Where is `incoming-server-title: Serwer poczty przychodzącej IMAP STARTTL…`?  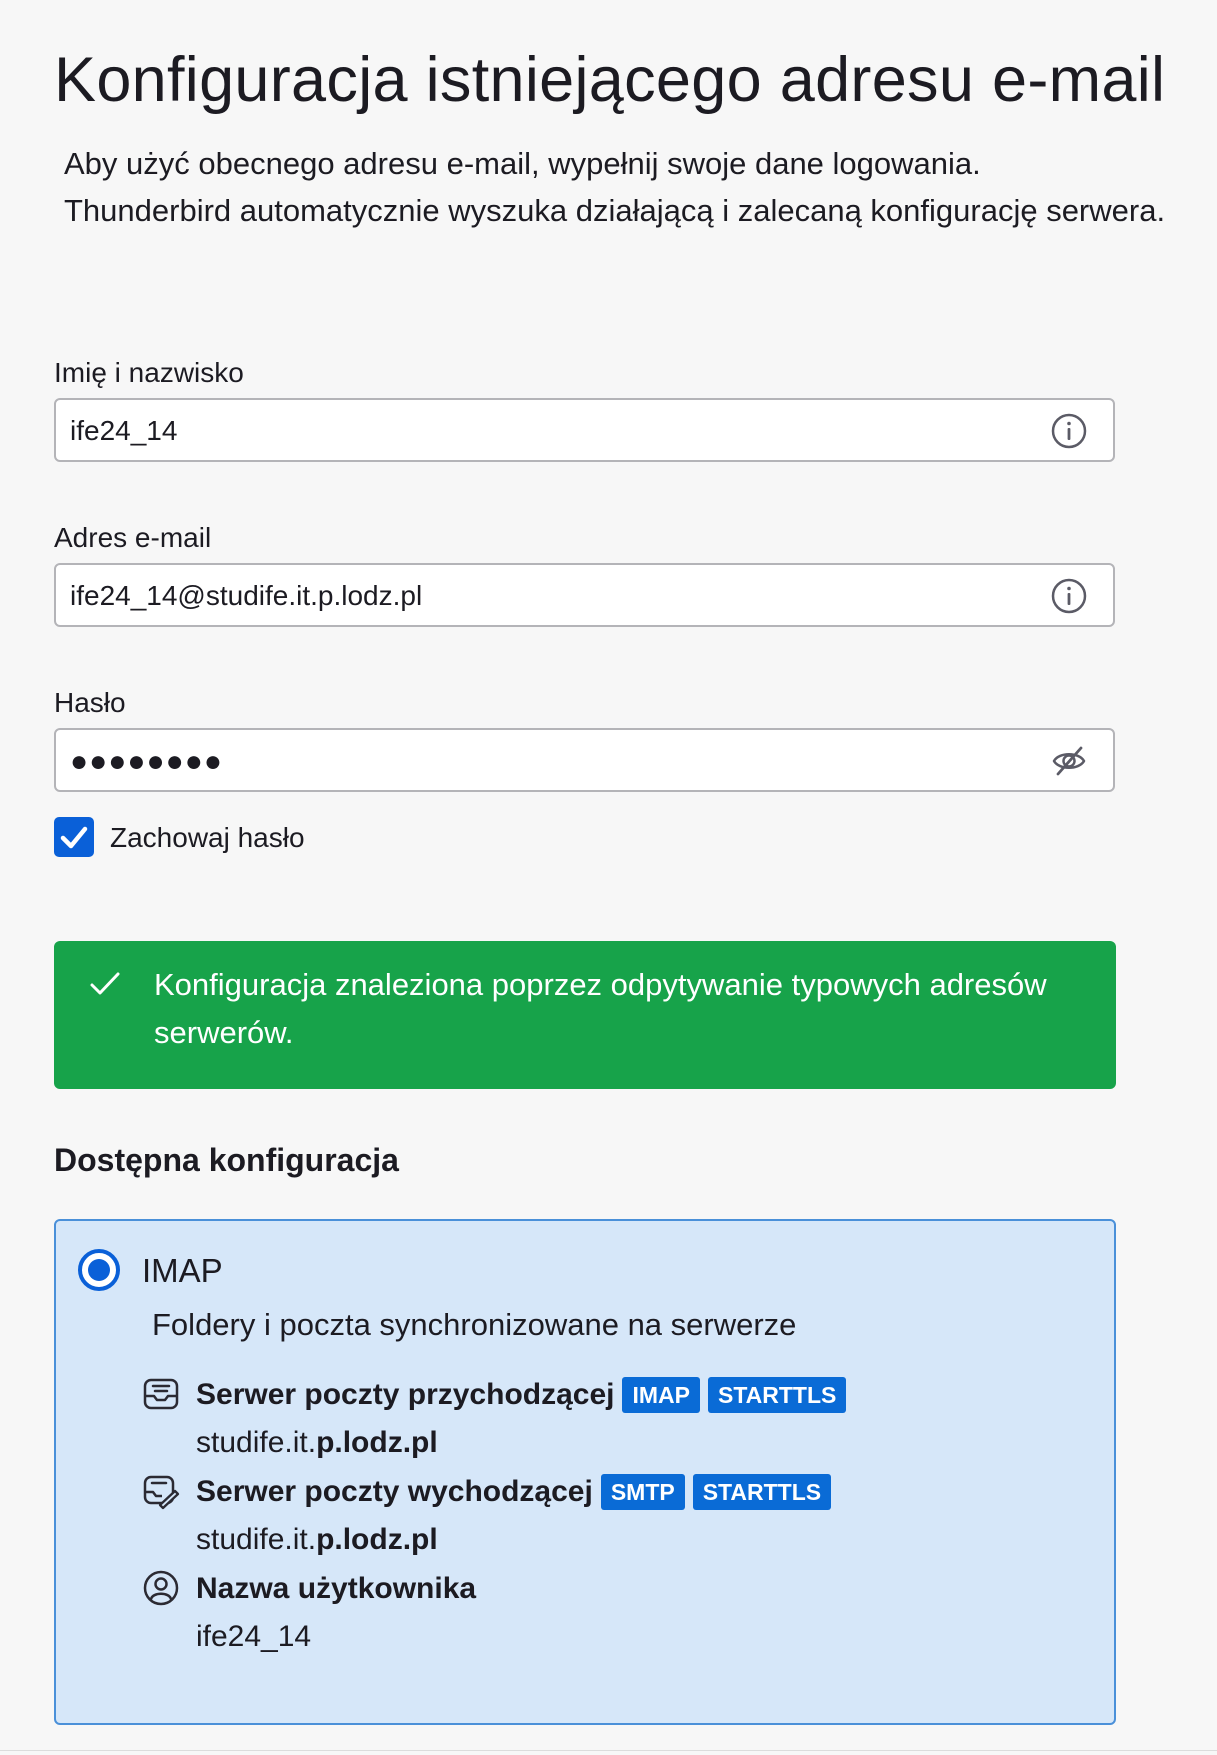
incoming-server-title: Serwer poczty przychodzącej IMAP STARTTL… is located at coordinates (521, 1395).